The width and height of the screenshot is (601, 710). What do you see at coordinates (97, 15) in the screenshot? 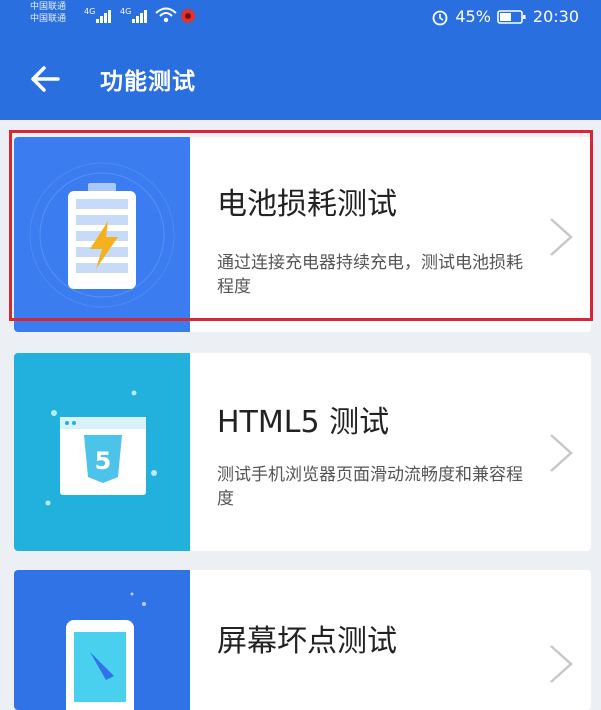
I see `signal-icon: 4G` at bounding box center [97, 15].